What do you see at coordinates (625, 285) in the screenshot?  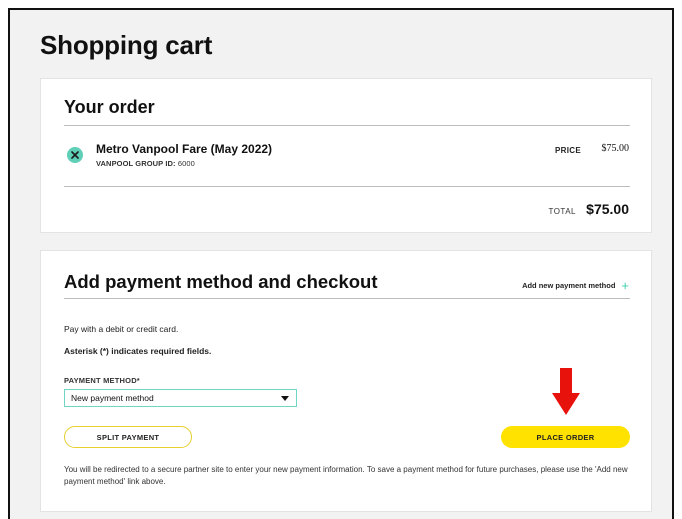 I see `plus-icon: +` at bounding box center [625, 285].